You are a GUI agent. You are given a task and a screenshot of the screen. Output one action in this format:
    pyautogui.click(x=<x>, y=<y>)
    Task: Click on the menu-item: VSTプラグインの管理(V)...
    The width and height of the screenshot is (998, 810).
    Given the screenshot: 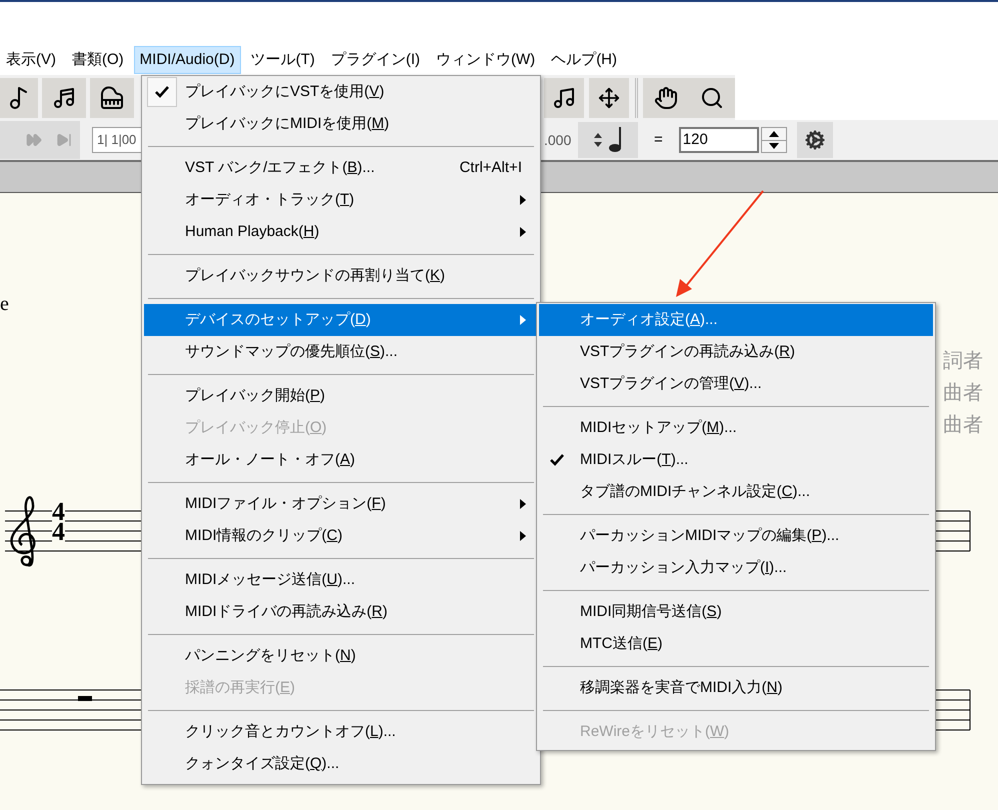 What is the action you would take?
    pyautogui.click(x=736, y=384)
    